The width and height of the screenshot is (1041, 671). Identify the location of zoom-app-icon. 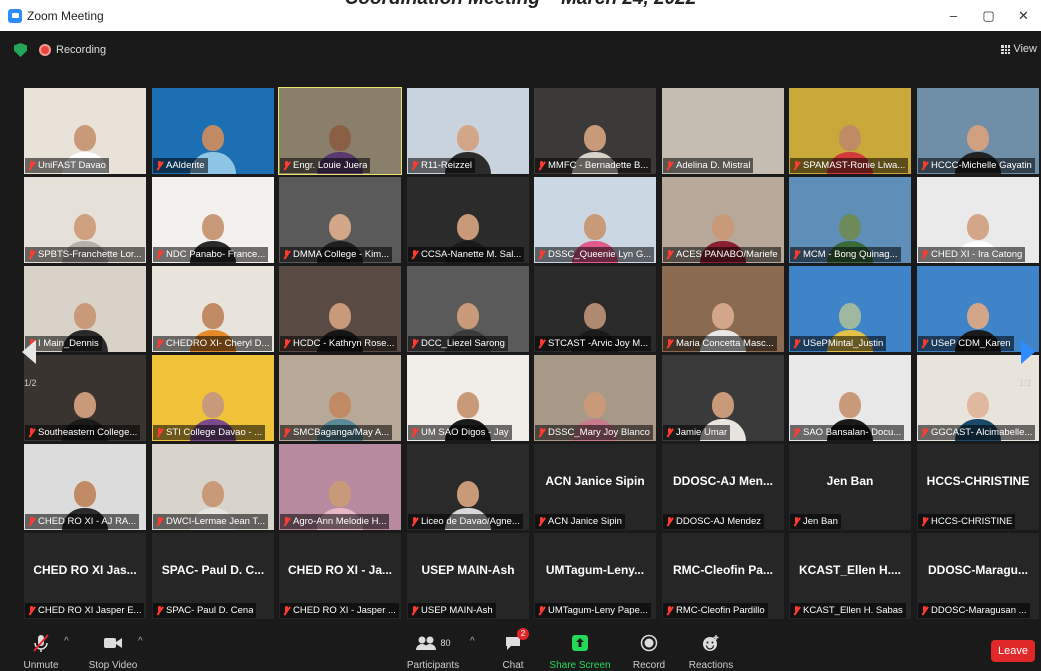
(15, 15).